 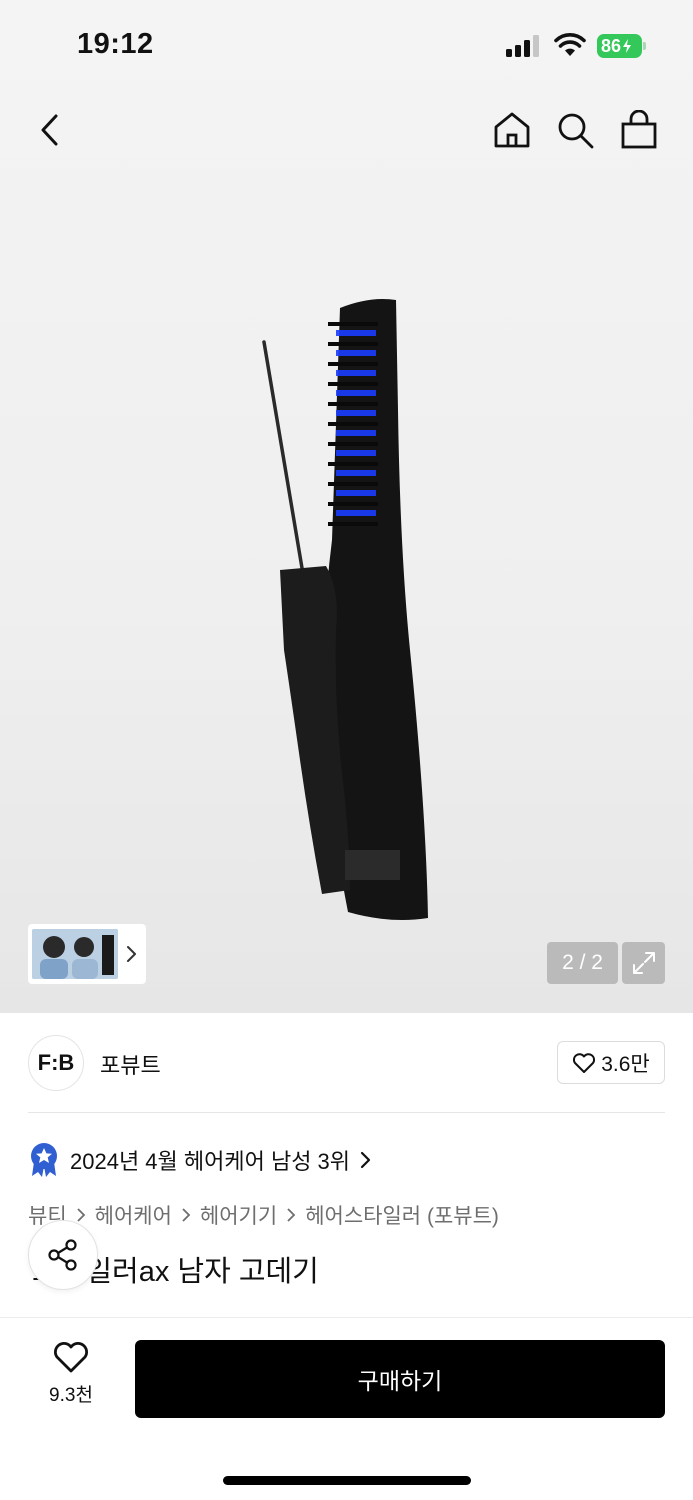 I want to click on back-button, so click(x=50, y=130).